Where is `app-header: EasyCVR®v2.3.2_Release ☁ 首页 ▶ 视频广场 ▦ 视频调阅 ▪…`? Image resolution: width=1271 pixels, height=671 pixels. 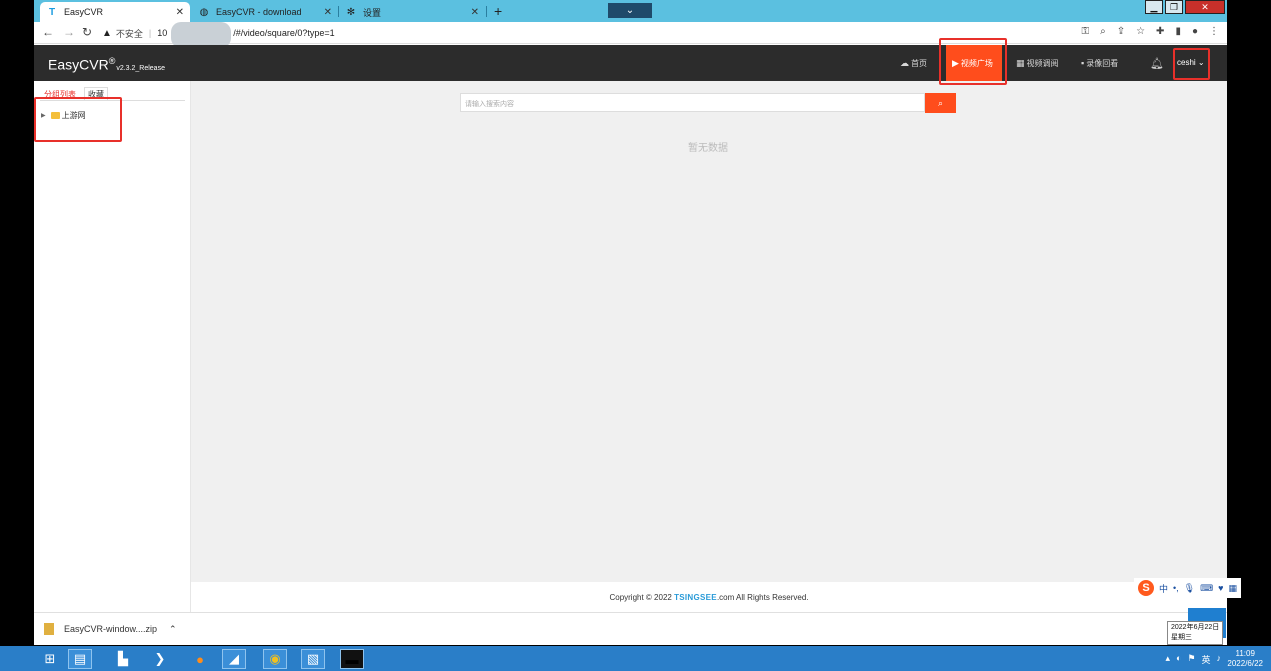
app-header: EasyCVR®v2.3.2_Release ☁ 首页 ▶ 视频广场 ▦ 视频调阅 ▪… is located at coordinates (630, 63).